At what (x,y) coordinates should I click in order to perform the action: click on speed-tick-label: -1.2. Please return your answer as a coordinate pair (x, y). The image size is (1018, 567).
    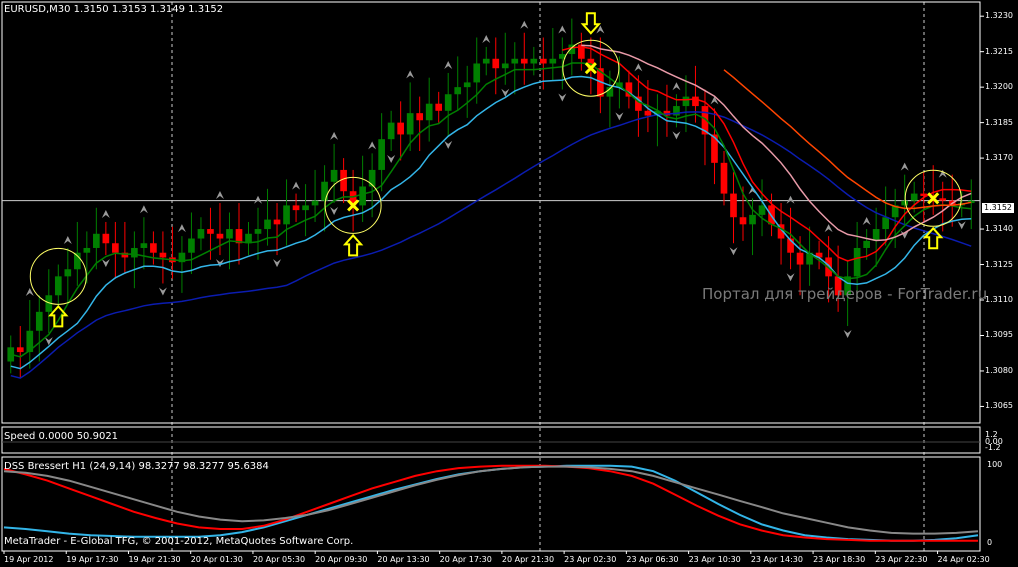
    Looking at the image, I should click on (993, 447).